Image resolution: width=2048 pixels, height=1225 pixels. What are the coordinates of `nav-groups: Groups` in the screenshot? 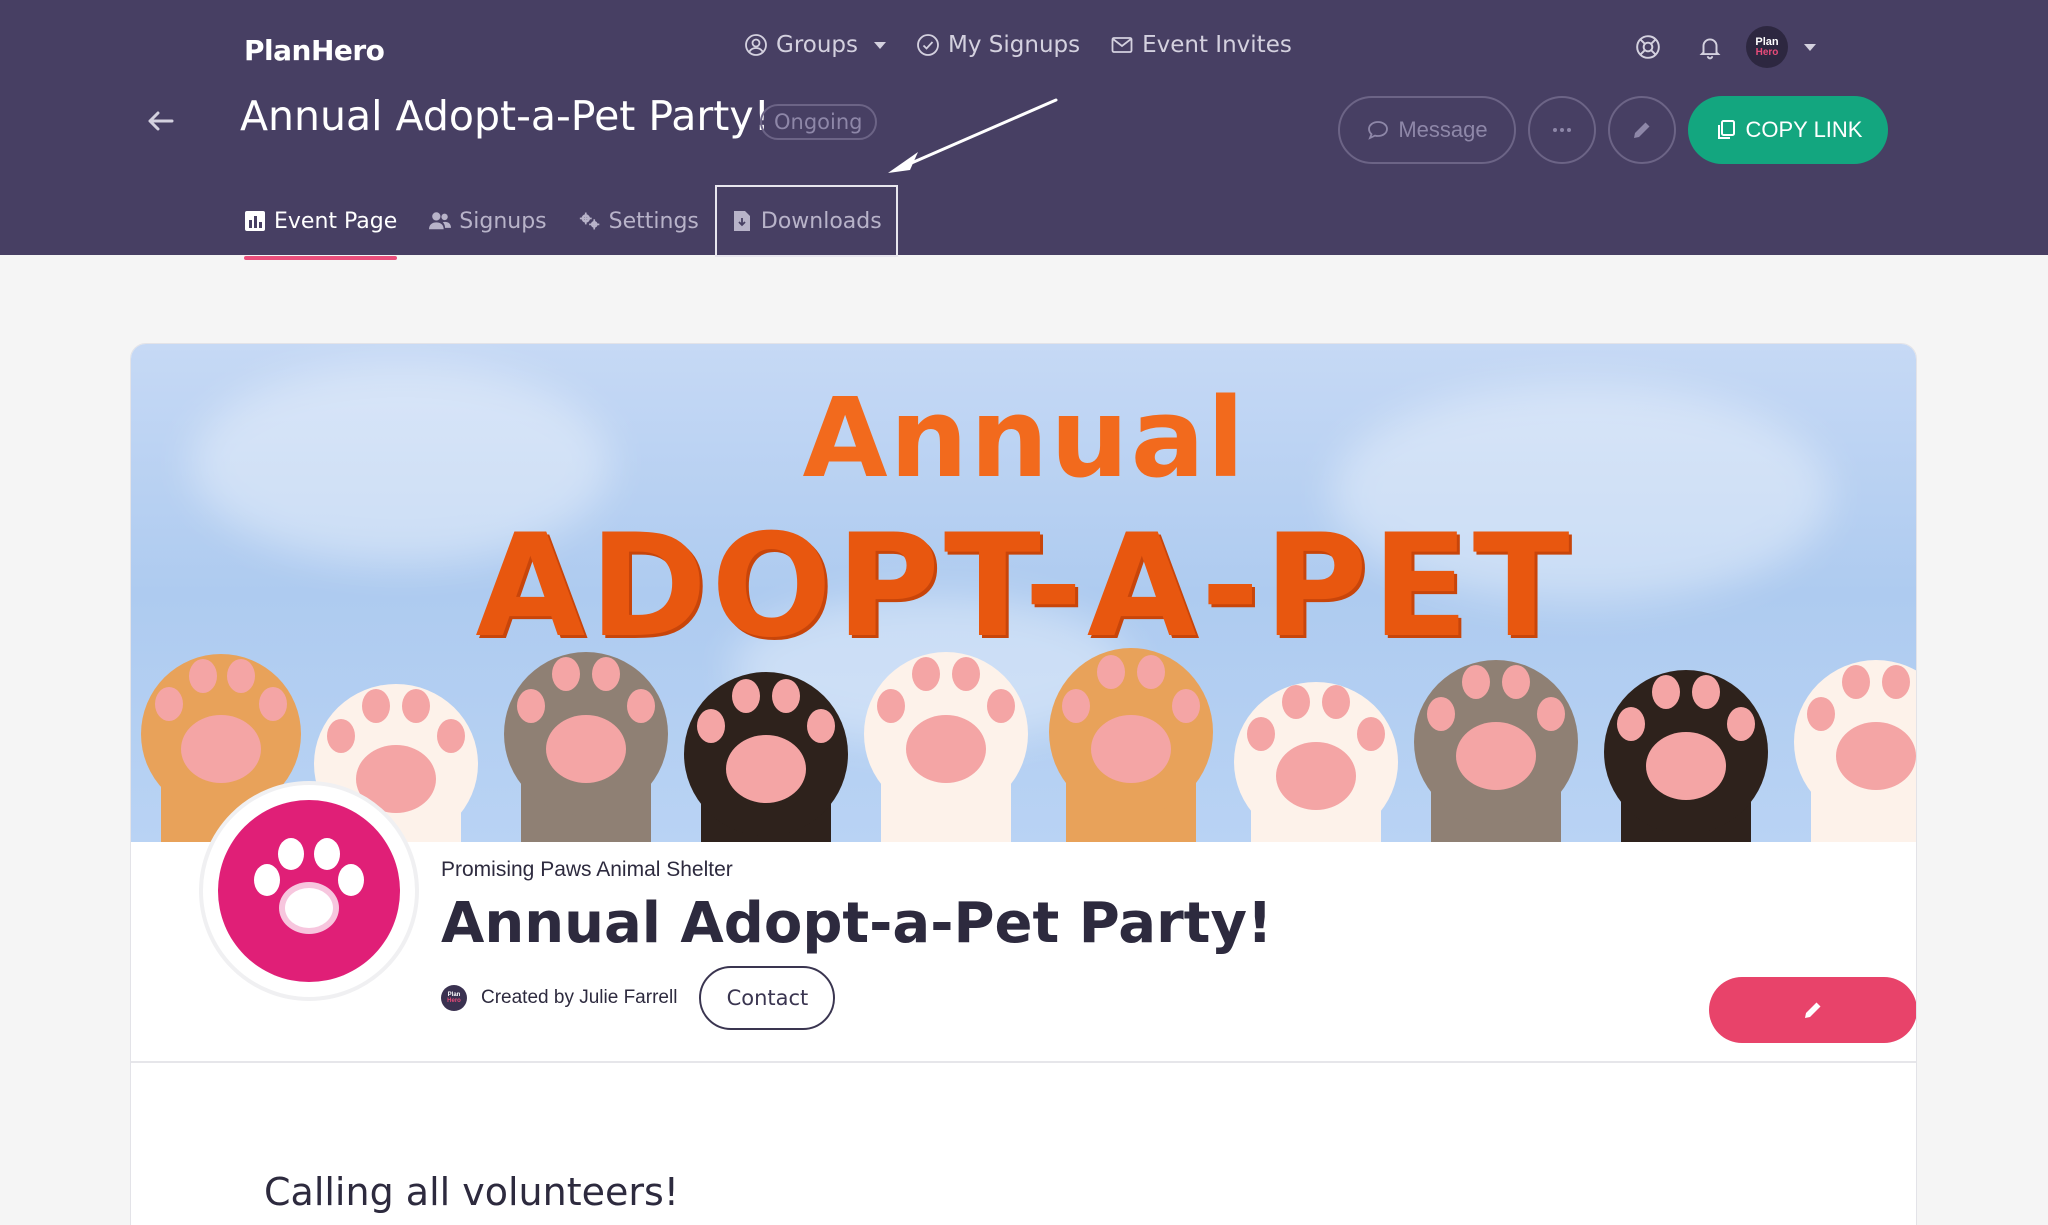 It's located at (815, 45).